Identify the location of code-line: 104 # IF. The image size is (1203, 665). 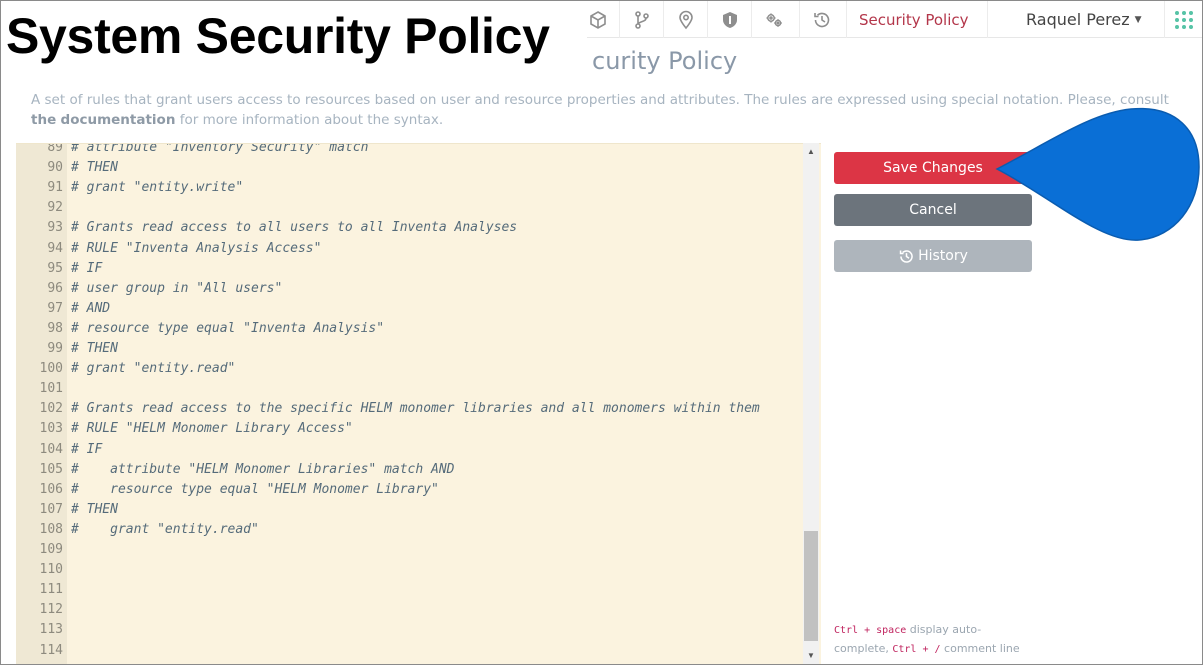
(411, 450).